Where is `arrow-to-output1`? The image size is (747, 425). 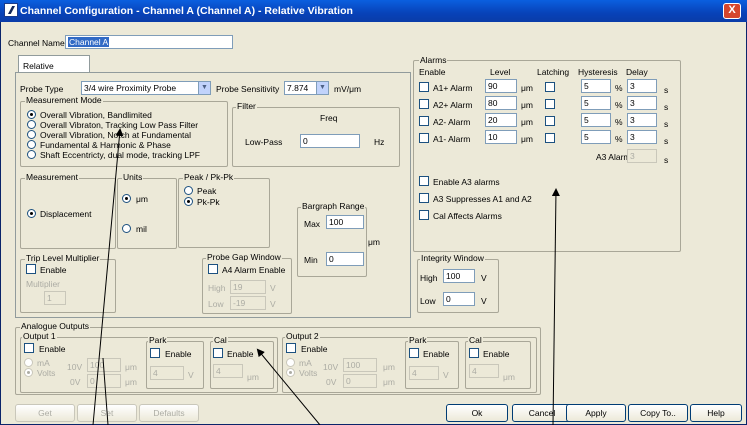
arrow-to-output1 is located at coordinates (105, 391).